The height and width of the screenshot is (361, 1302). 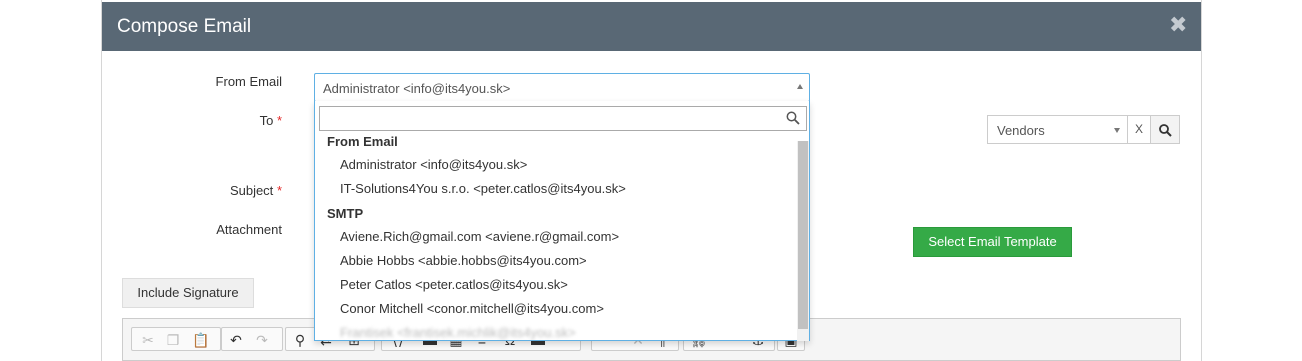 I want to click on group-label: From Email, so click(x=362, y=141).